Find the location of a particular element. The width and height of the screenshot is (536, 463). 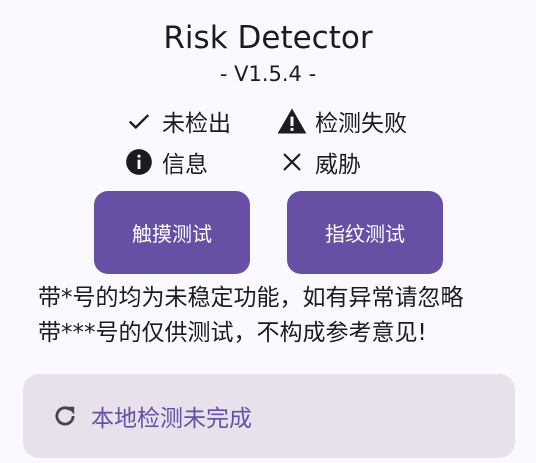

legend-info-label: 信息 is located at coordinates (185, 165).